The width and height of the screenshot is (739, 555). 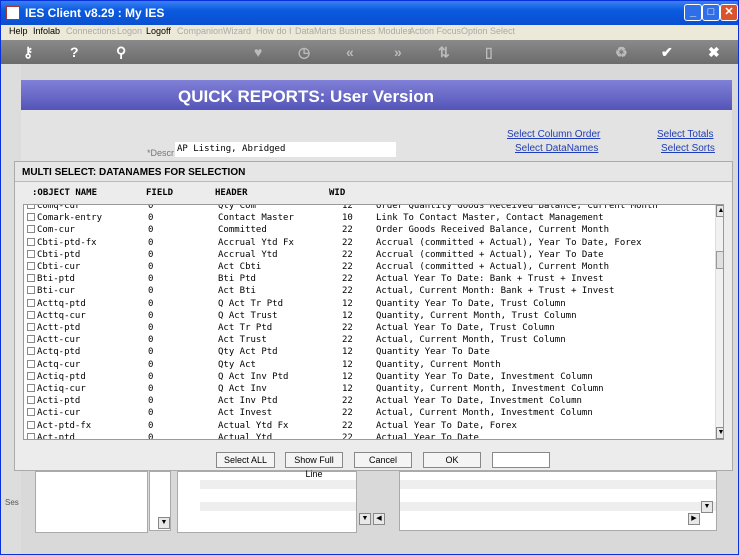 What do you see at coordinates (369, 435) in the screenshot?
I see `list-item: Act-ptd 0 Actual Ytd 22 Actual Year To Date` at bounding box center [369, 435].